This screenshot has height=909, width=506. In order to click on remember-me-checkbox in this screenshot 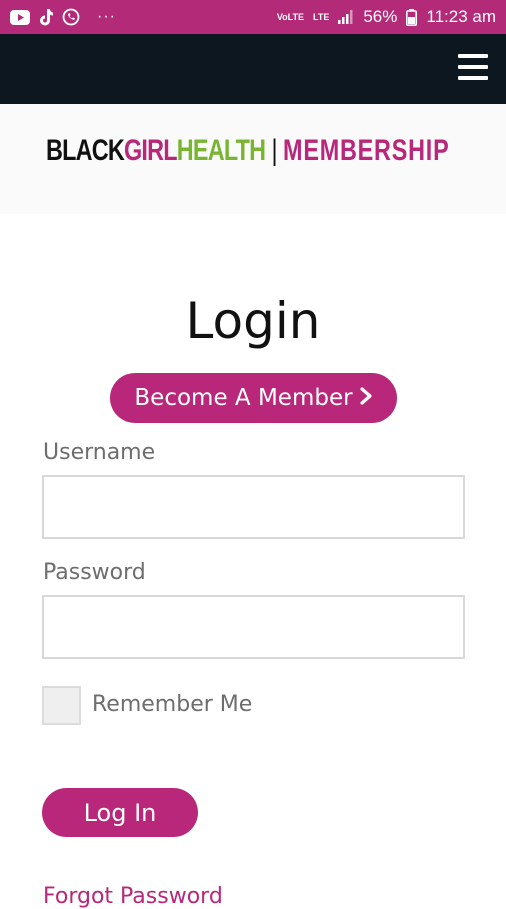, I will do `click(61, 705)`.